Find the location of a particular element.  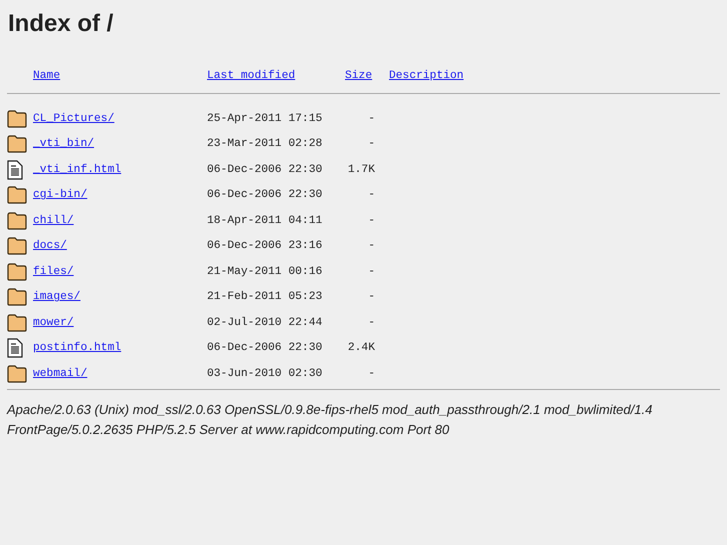

file-link: cgi-bin/ is located at coordinates (120, 195).